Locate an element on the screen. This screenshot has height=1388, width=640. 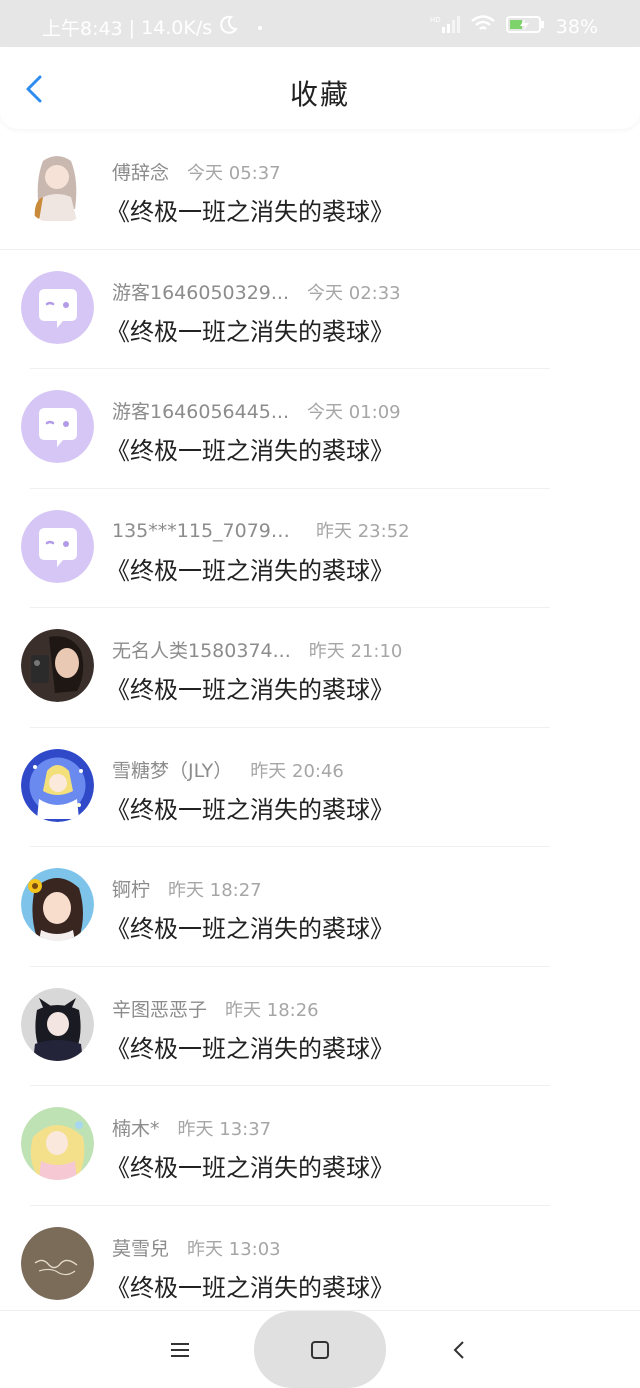
timestamp: 昨天 18:26 is located at coordinates (272, 1010).